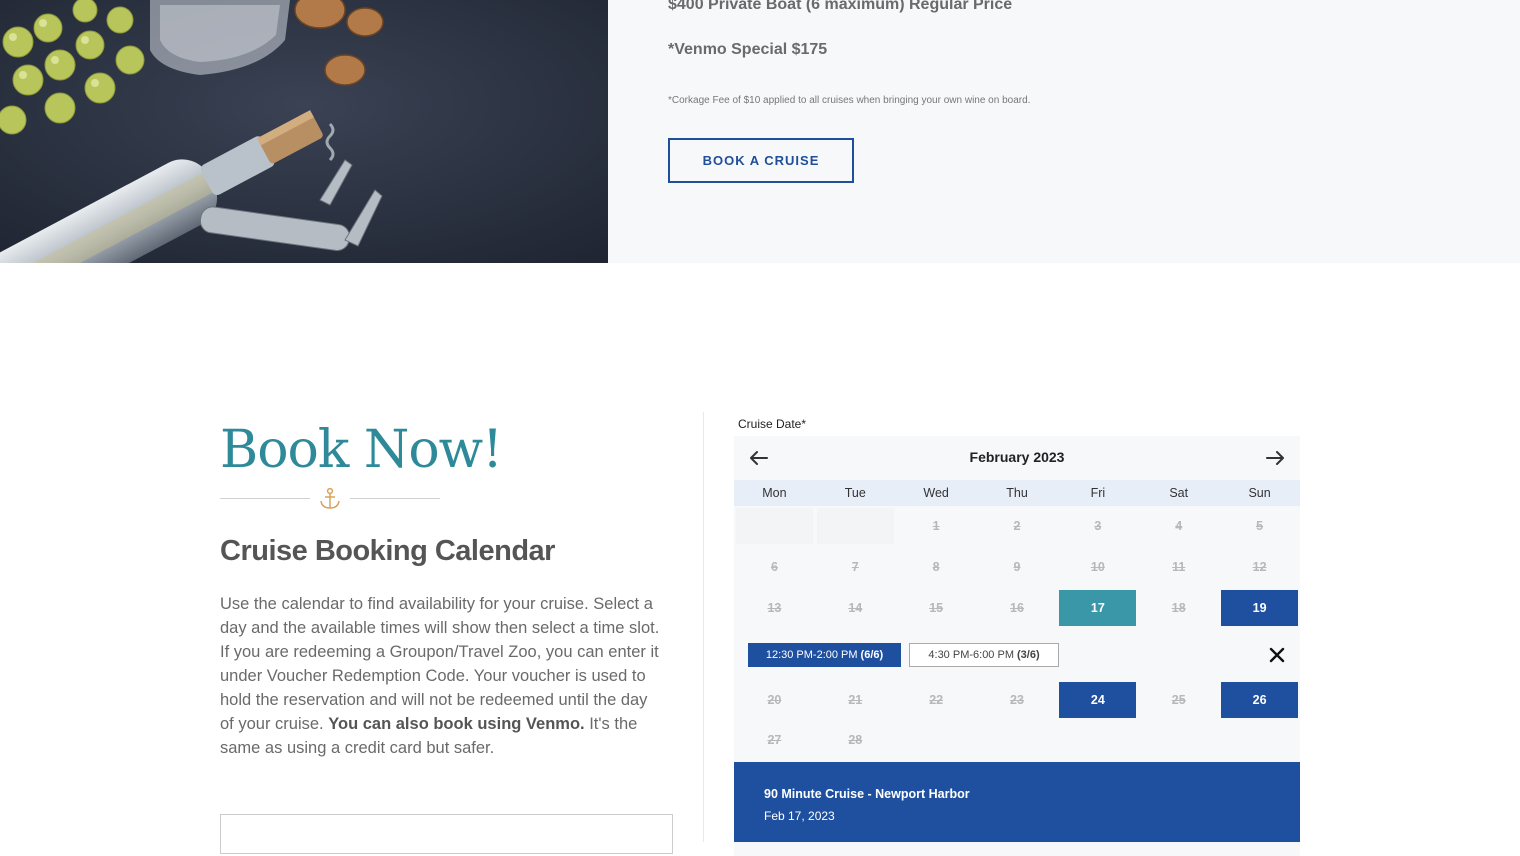 The width and height of the screenshot is (1520, 856). What do you see at coordinates (1017, 700) in the screenshot?
I see `calendar-day: 23` at bounding box center [1017, 700].